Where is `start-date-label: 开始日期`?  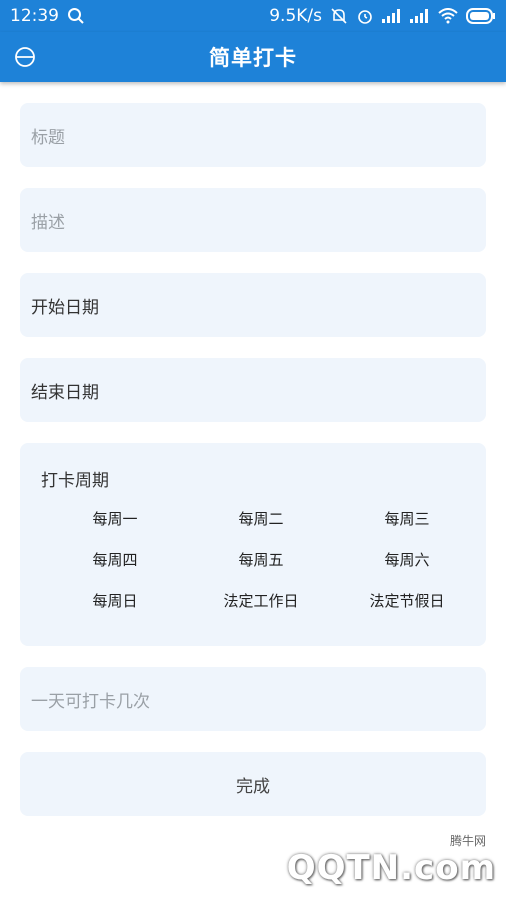 start-date-label: 开始日期 is located at coordinates (65, 307).